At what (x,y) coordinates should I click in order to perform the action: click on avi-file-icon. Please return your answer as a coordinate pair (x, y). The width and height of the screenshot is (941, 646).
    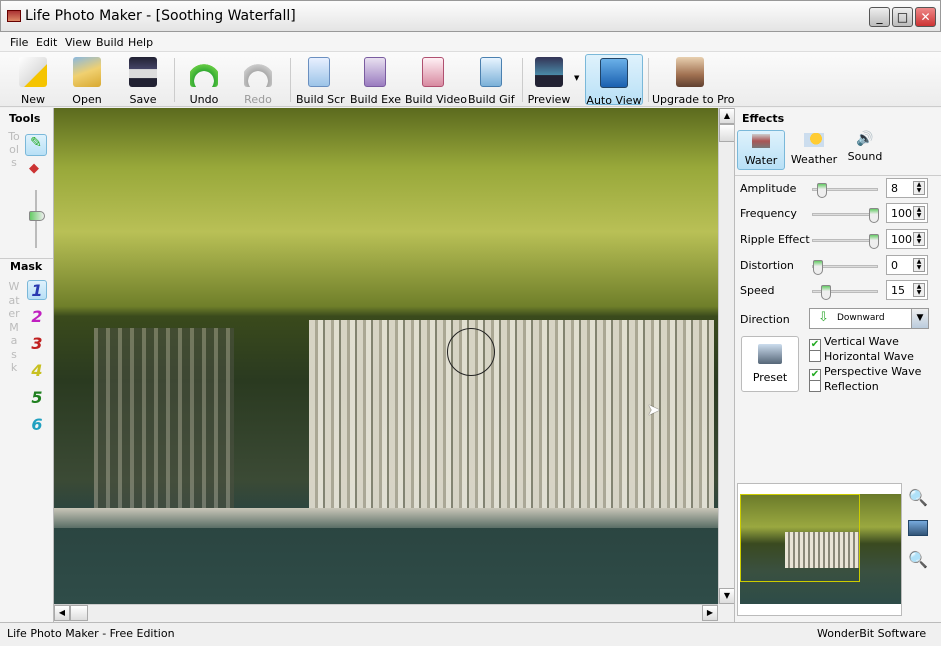
    Looking at the image, I should click on (433, 72).